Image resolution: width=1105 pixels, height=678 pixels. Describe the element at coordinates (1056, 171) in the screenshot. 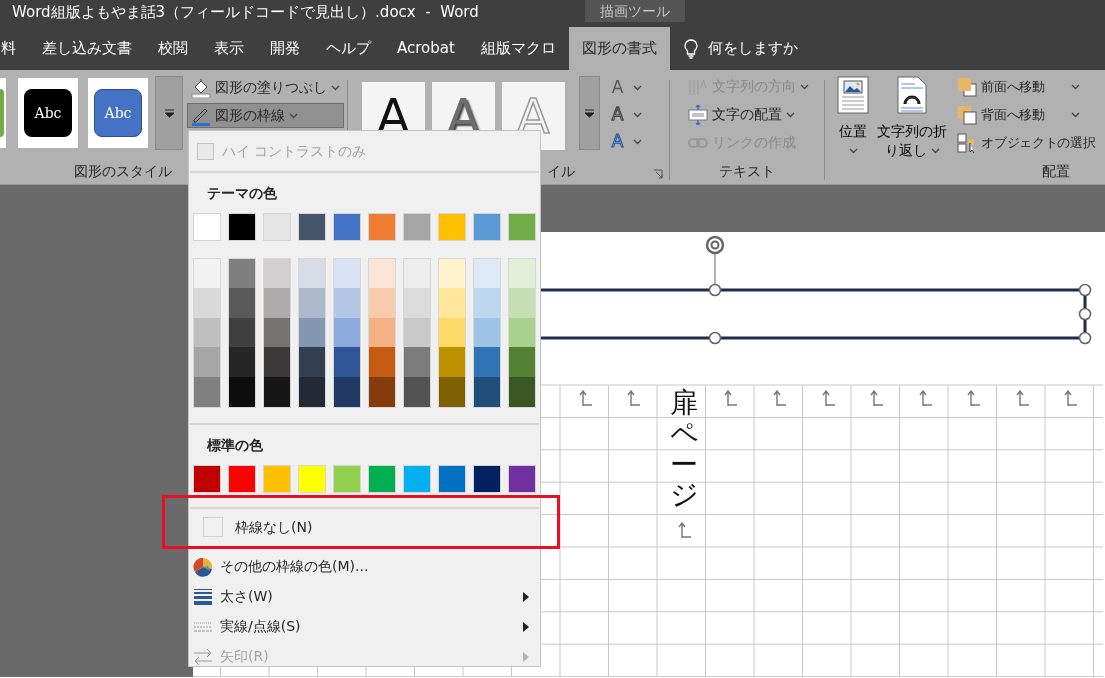

I see `group-label: 配置` at that location.